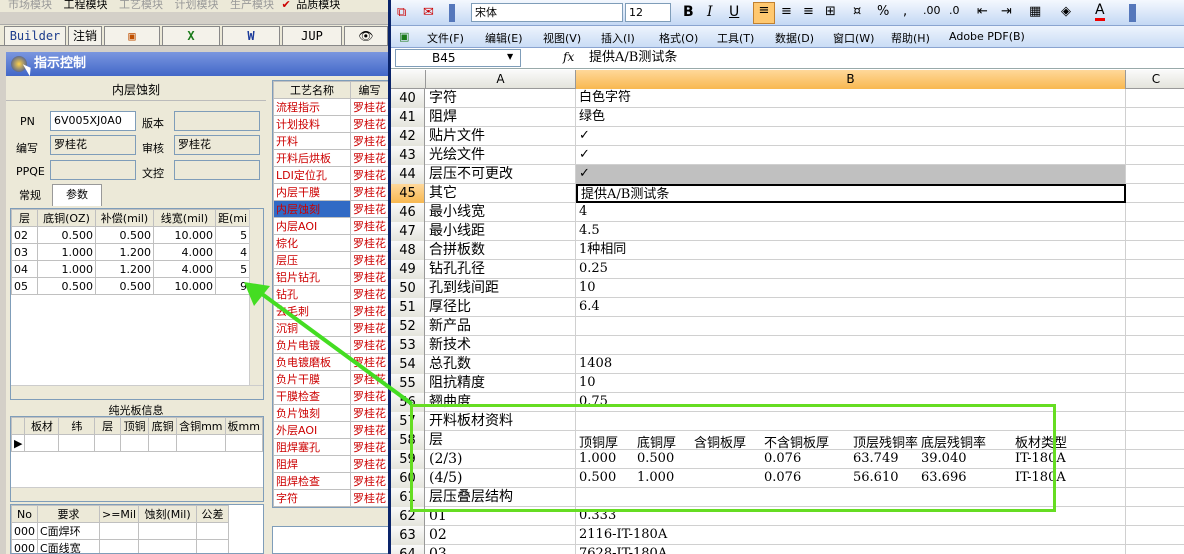  What do you see at coordinates (366, 36) in the screenshot?
I see `eye-icon: 👁` at bounding box center [366, 36].